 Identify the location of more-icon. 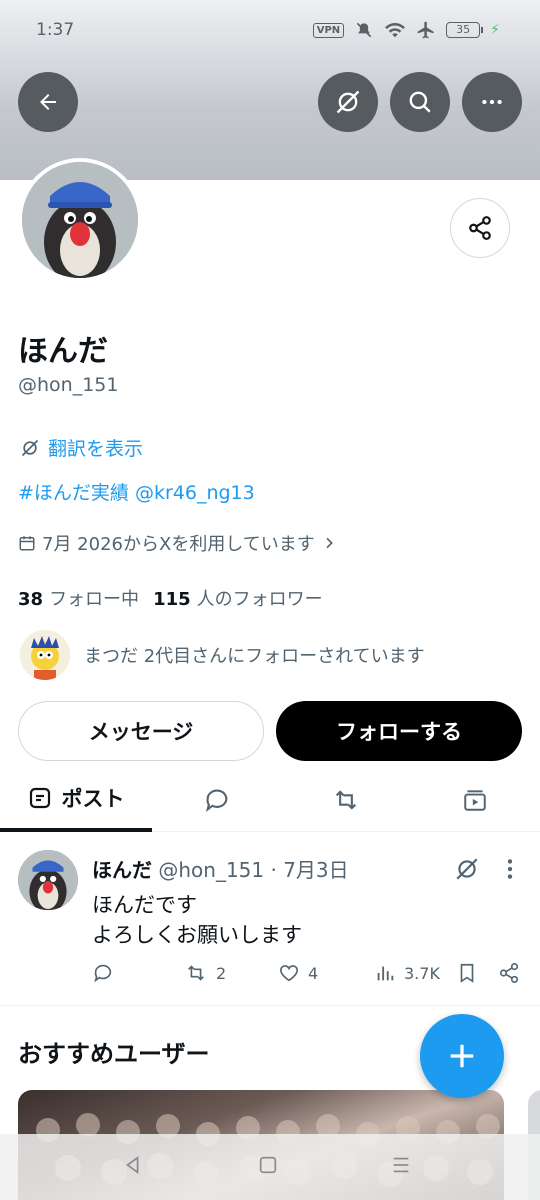
(492, 102).